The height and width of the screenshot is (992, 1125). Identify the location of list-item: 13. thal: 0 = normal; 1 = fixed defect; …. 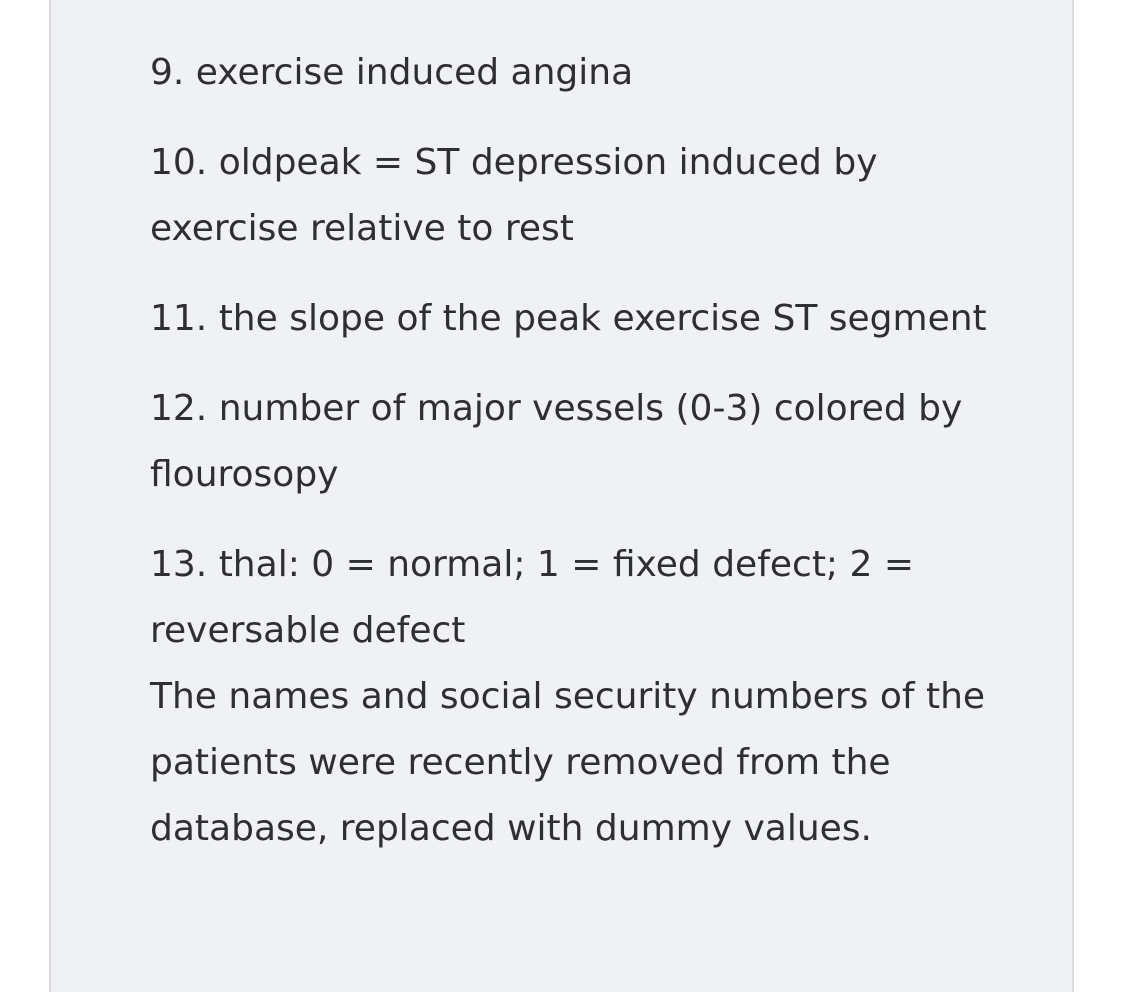
(532, 597).